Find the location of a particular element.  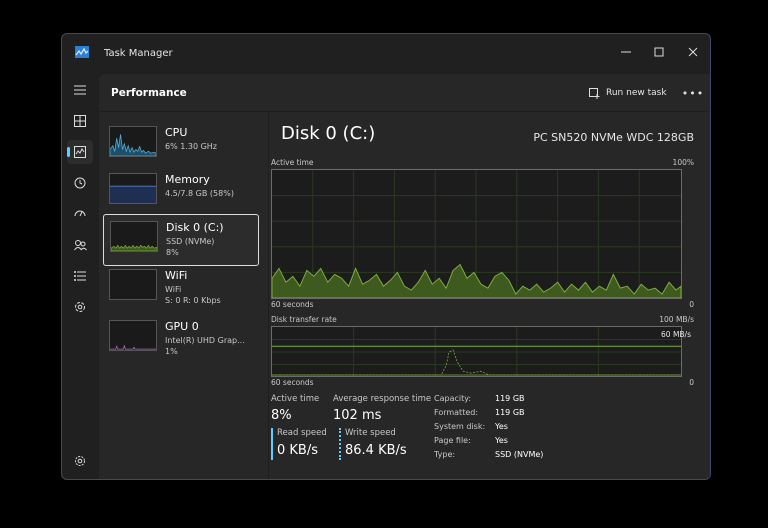

settings-icon is located at coordinates (80, 461).